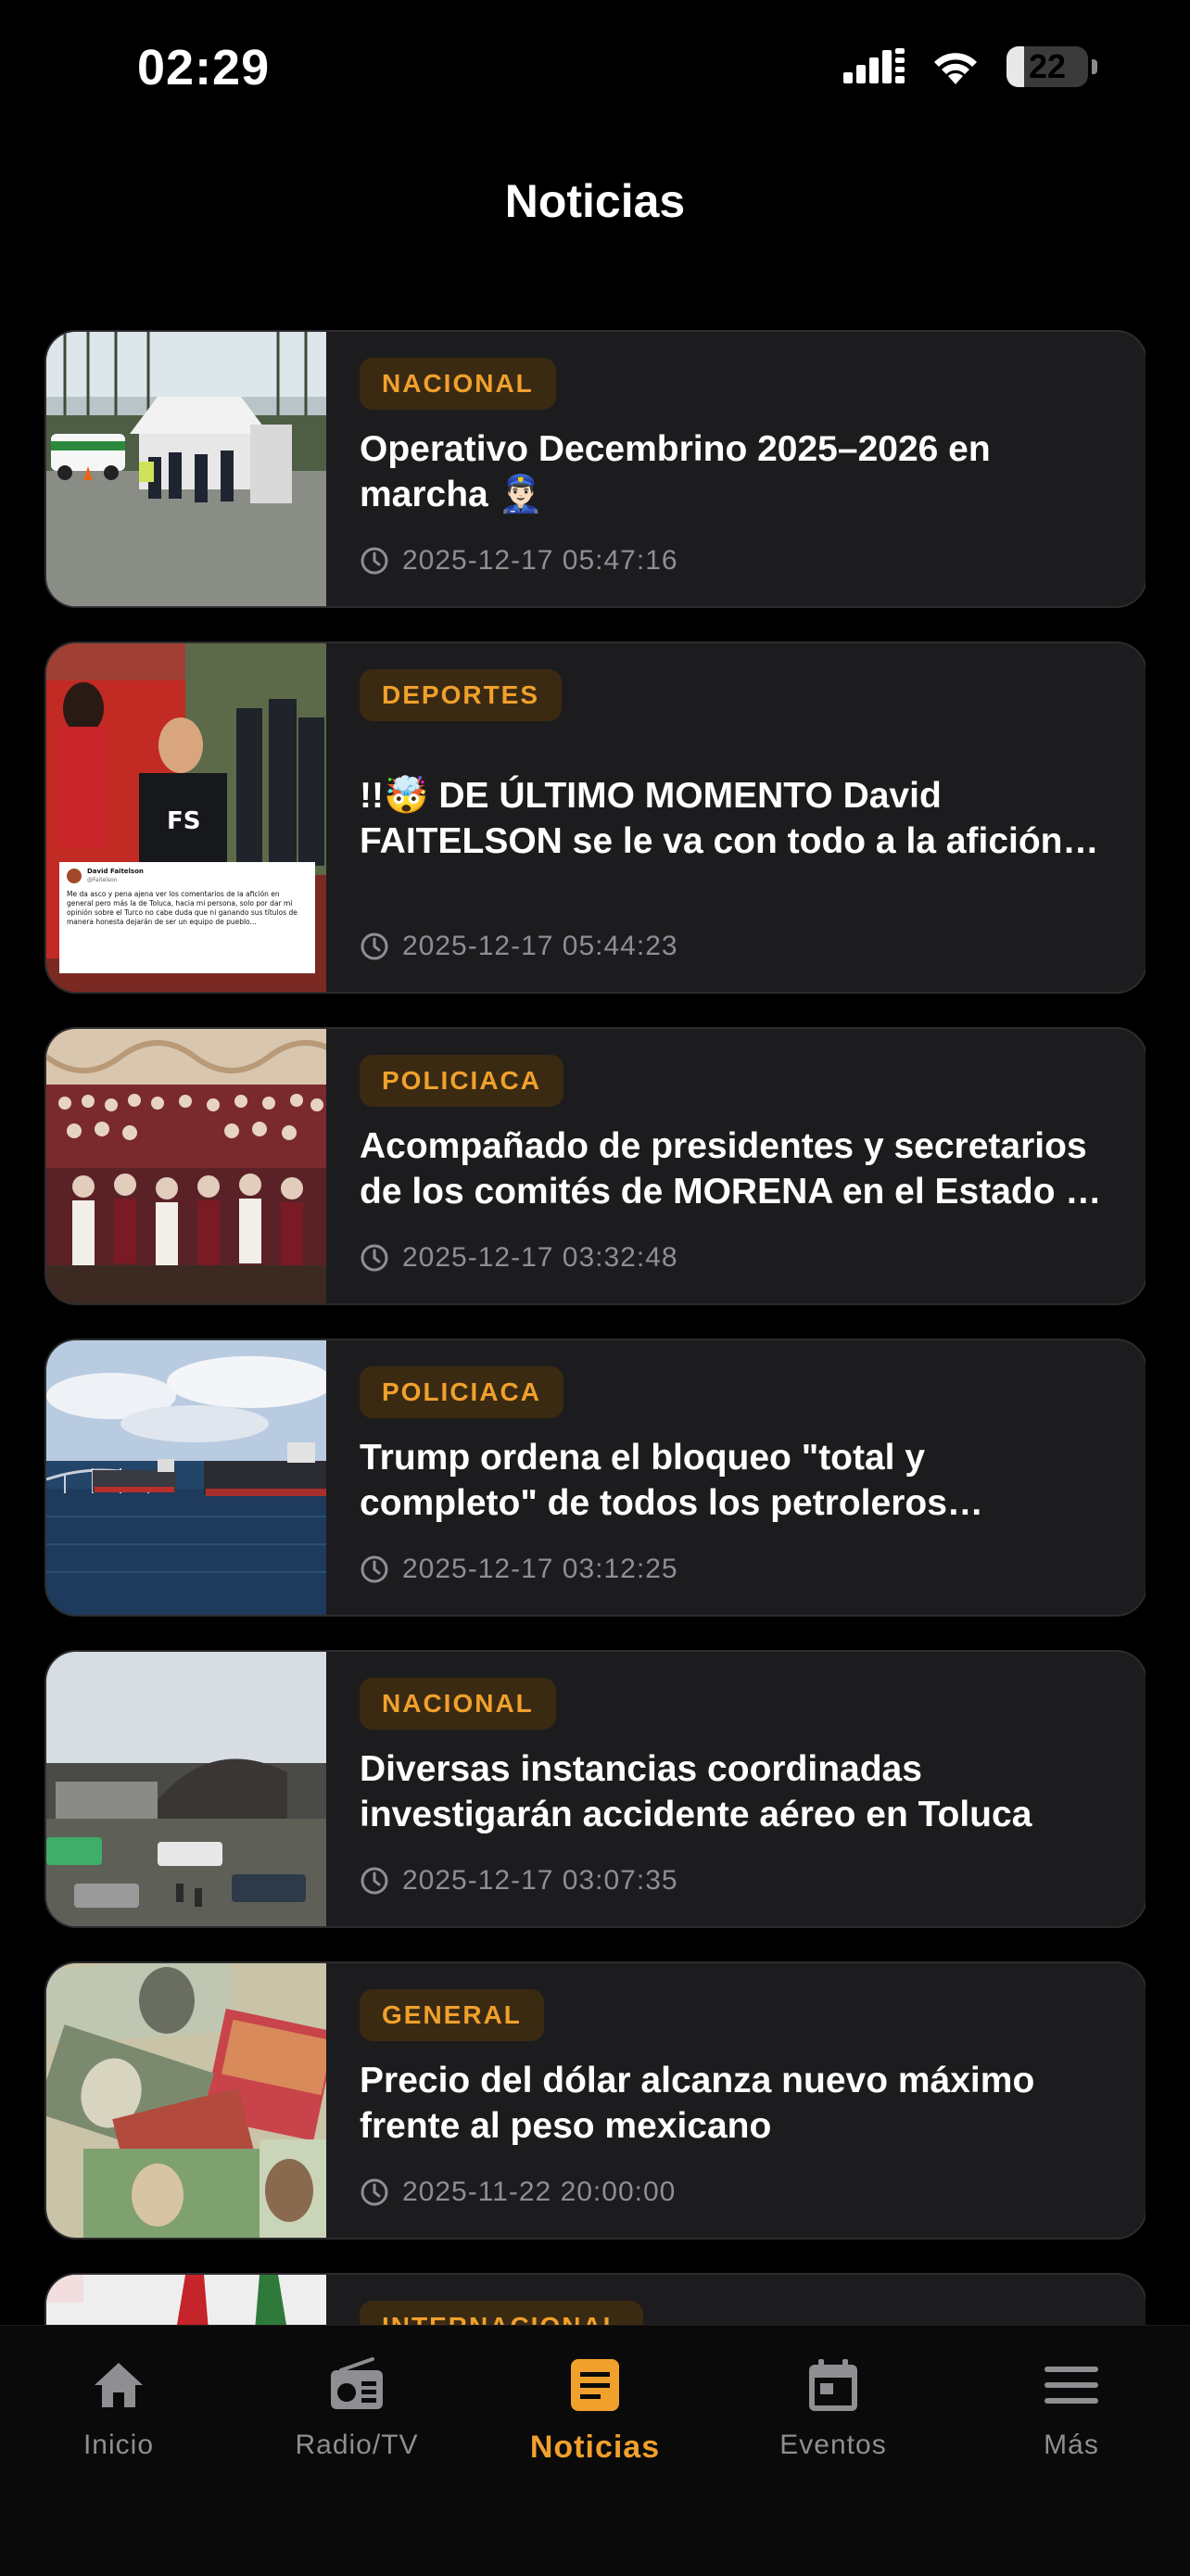 Image resolution: width=1190 pixels, height=2576 pixels. Describe the element at coordinates (204, 67) in the screenshot. I see `status-time: 02:29` at that location.